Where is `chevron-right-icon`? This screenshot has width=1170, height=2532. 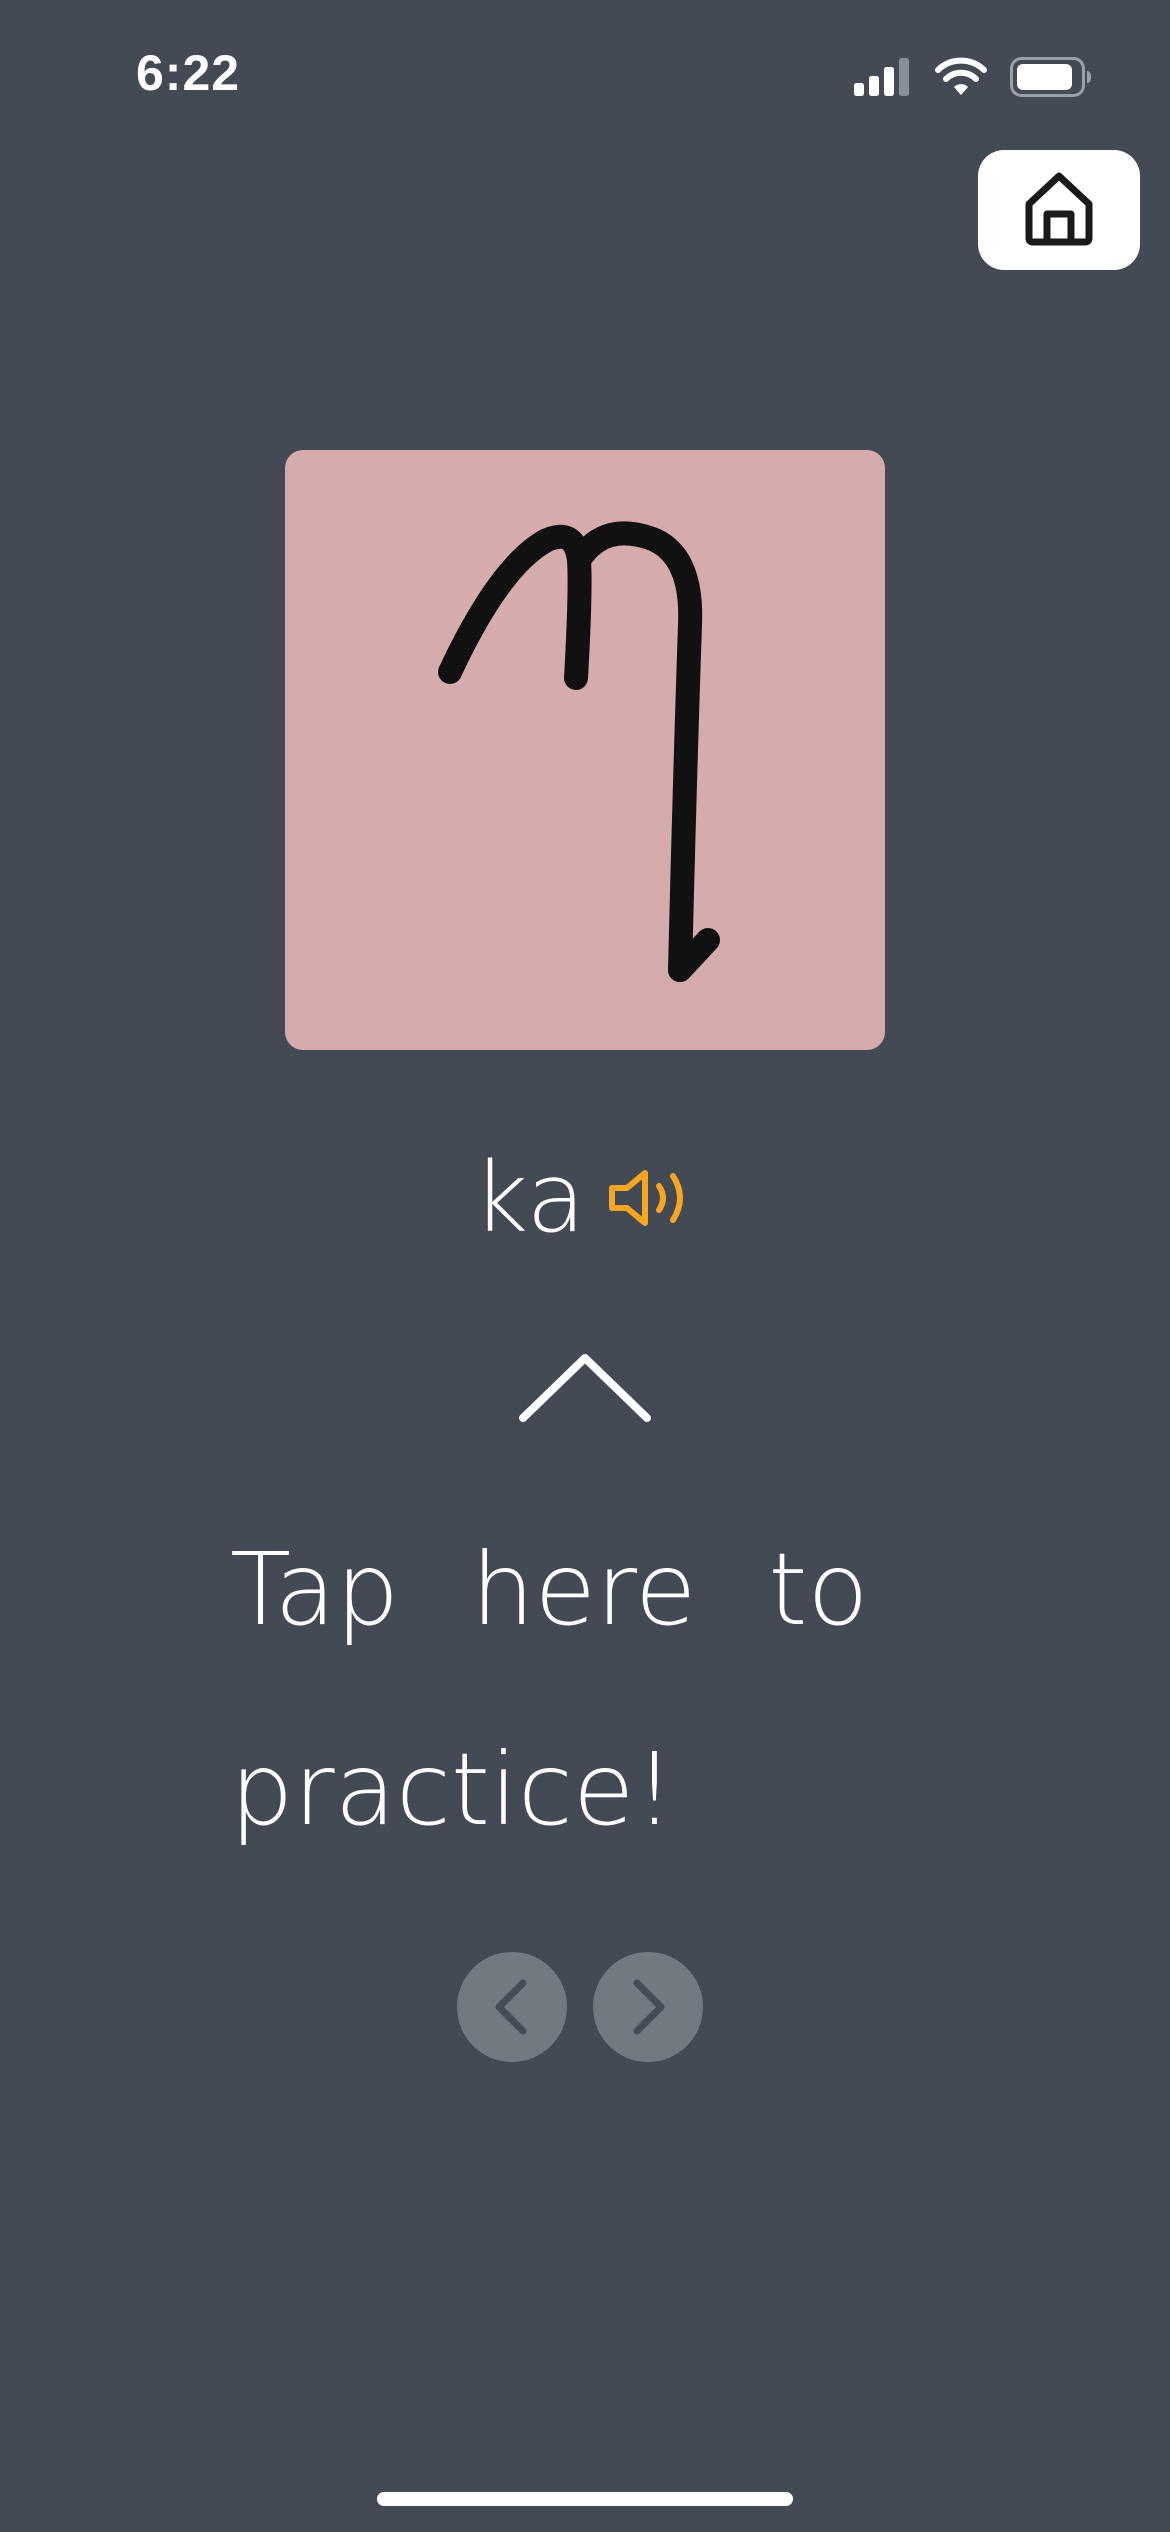 chevron-right-icon is located at coordinates (649, 2007).